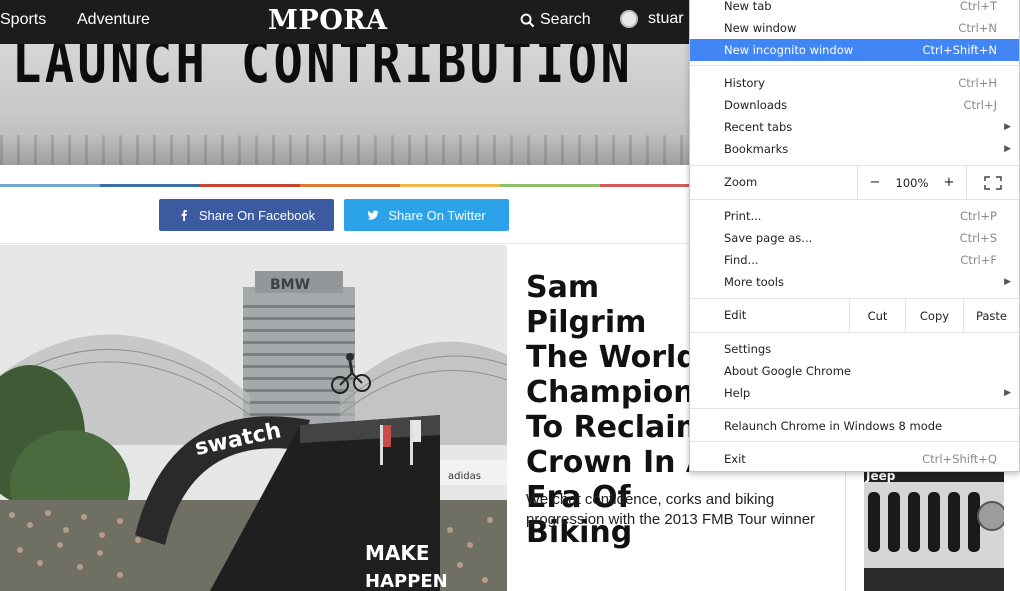 The width and height of the screenshot is (1020, 591). What do you see at coordinates (527, 20) in the screenshot?
I see `search-icon` at bounding box center [527, 20].